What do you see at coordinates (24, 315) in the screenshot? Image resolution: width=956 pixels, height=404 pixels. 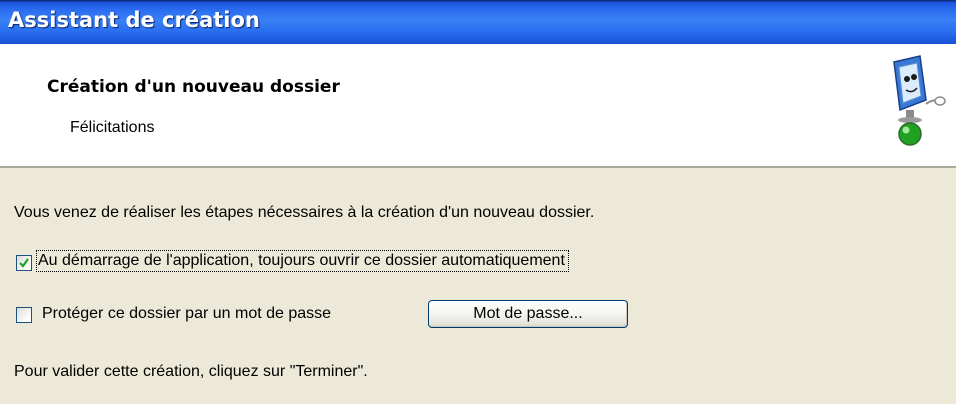 I see `protect-checkbox` at bounding box center [24, 315].